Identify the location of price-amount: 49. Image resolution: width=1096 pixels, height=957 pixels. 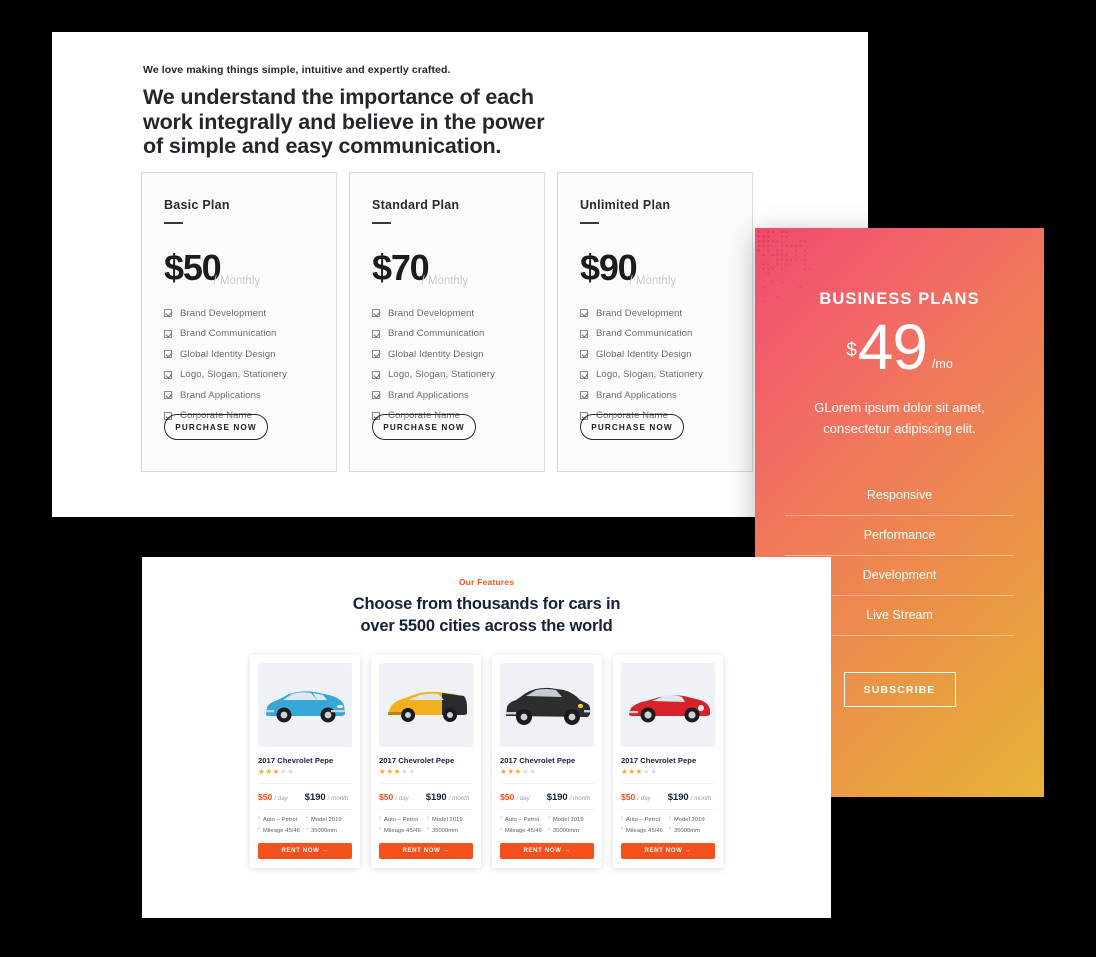
(892, 347).